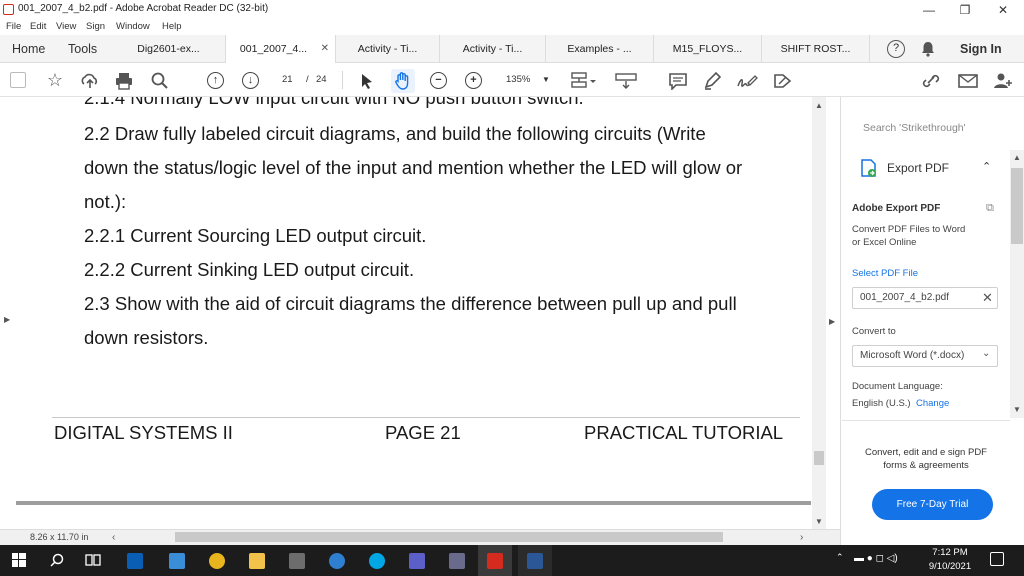 The width and height of the screenshot is (1024, 576). Describe the element at coordinates (965, 10) in the screenshot. I see `restore-button: ❐` at that location.